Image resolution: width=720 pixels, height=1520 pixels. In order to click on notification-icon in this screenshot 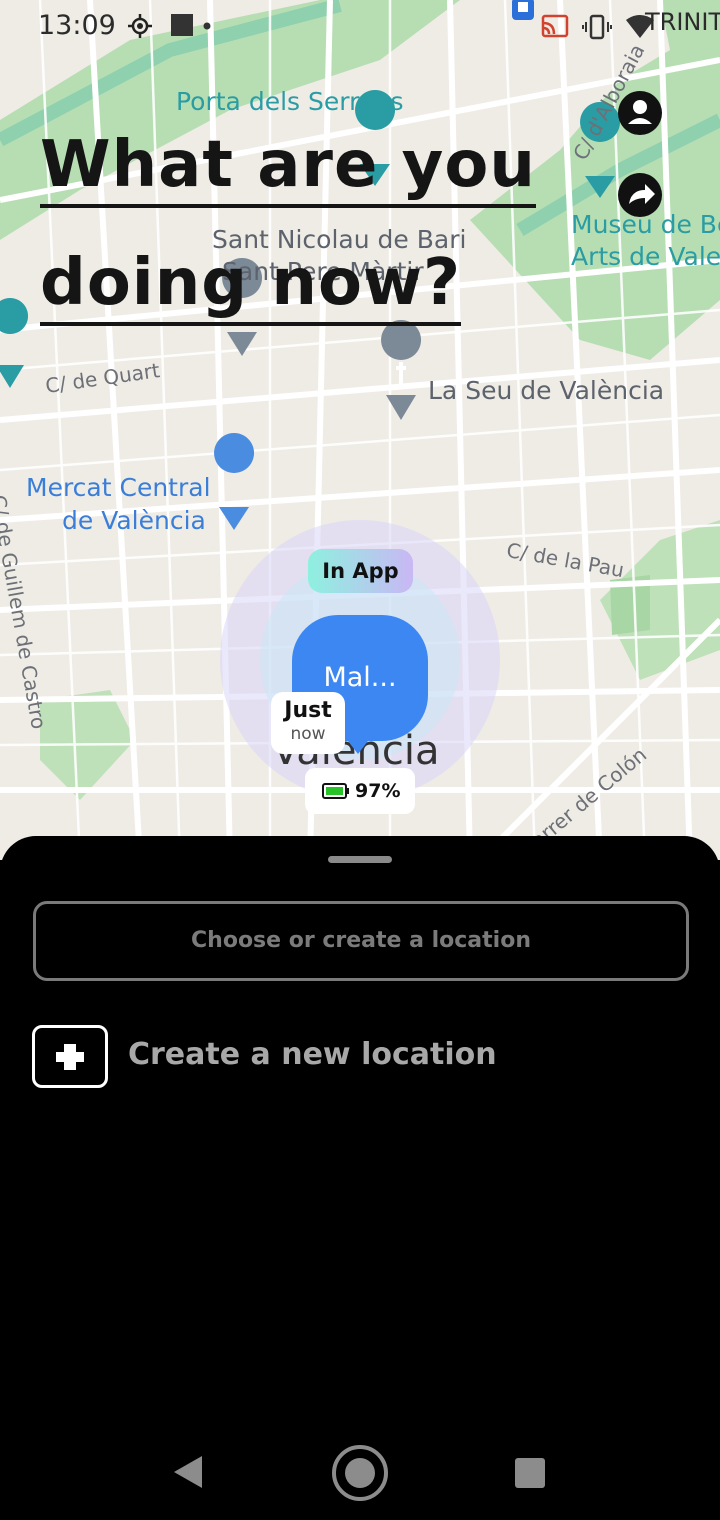, I will do `click(182, 25)`.